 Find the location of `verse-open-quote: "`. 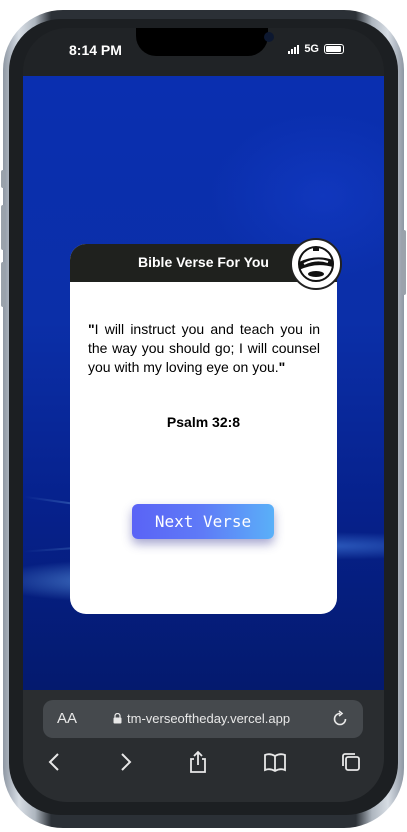

verse-open-quote: " is located at coordinates (91, 329).